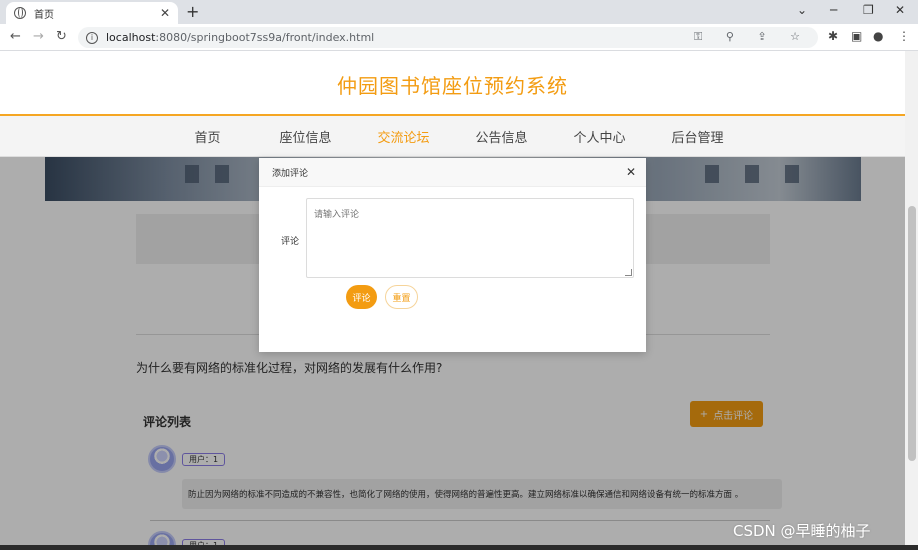 Image resolution: width=918 pixels, height=550 pixels. Describe the element at coordinates (752, 37) in the screenshot. I see `omnibox-icons: ⚿ ⚲ ⇪ ☆` at that location.